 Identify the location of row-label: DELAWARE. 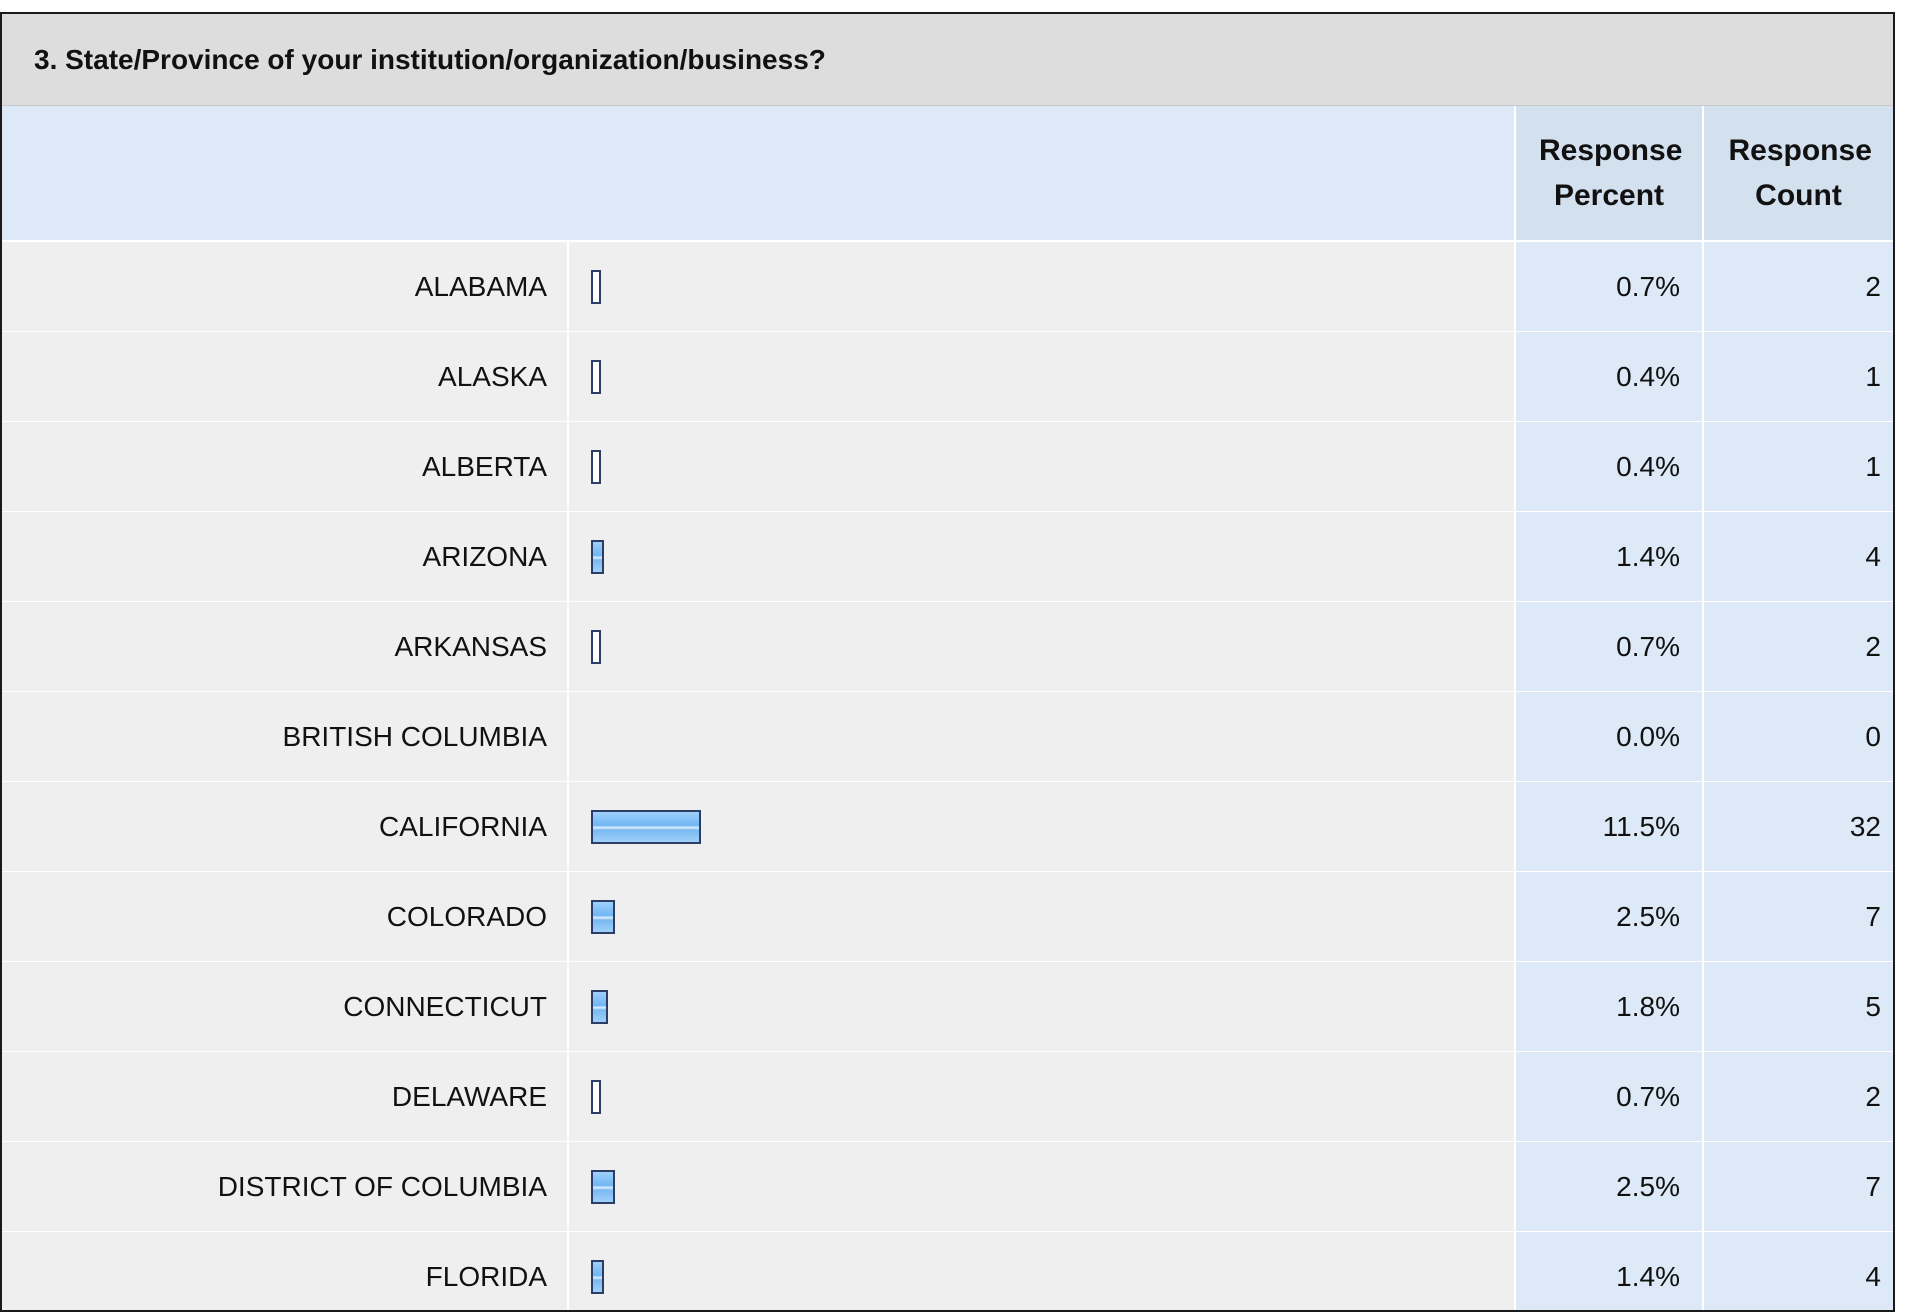
(285, 1096).